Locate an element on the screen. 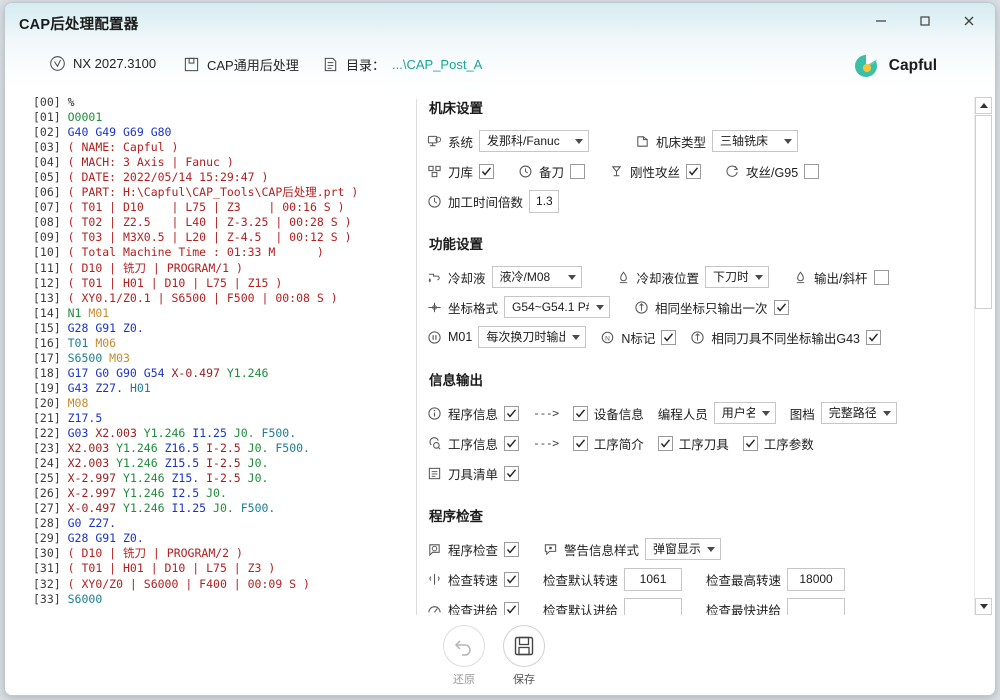  gcode-line: [01] O0001 is located at coordinates (222, 117).